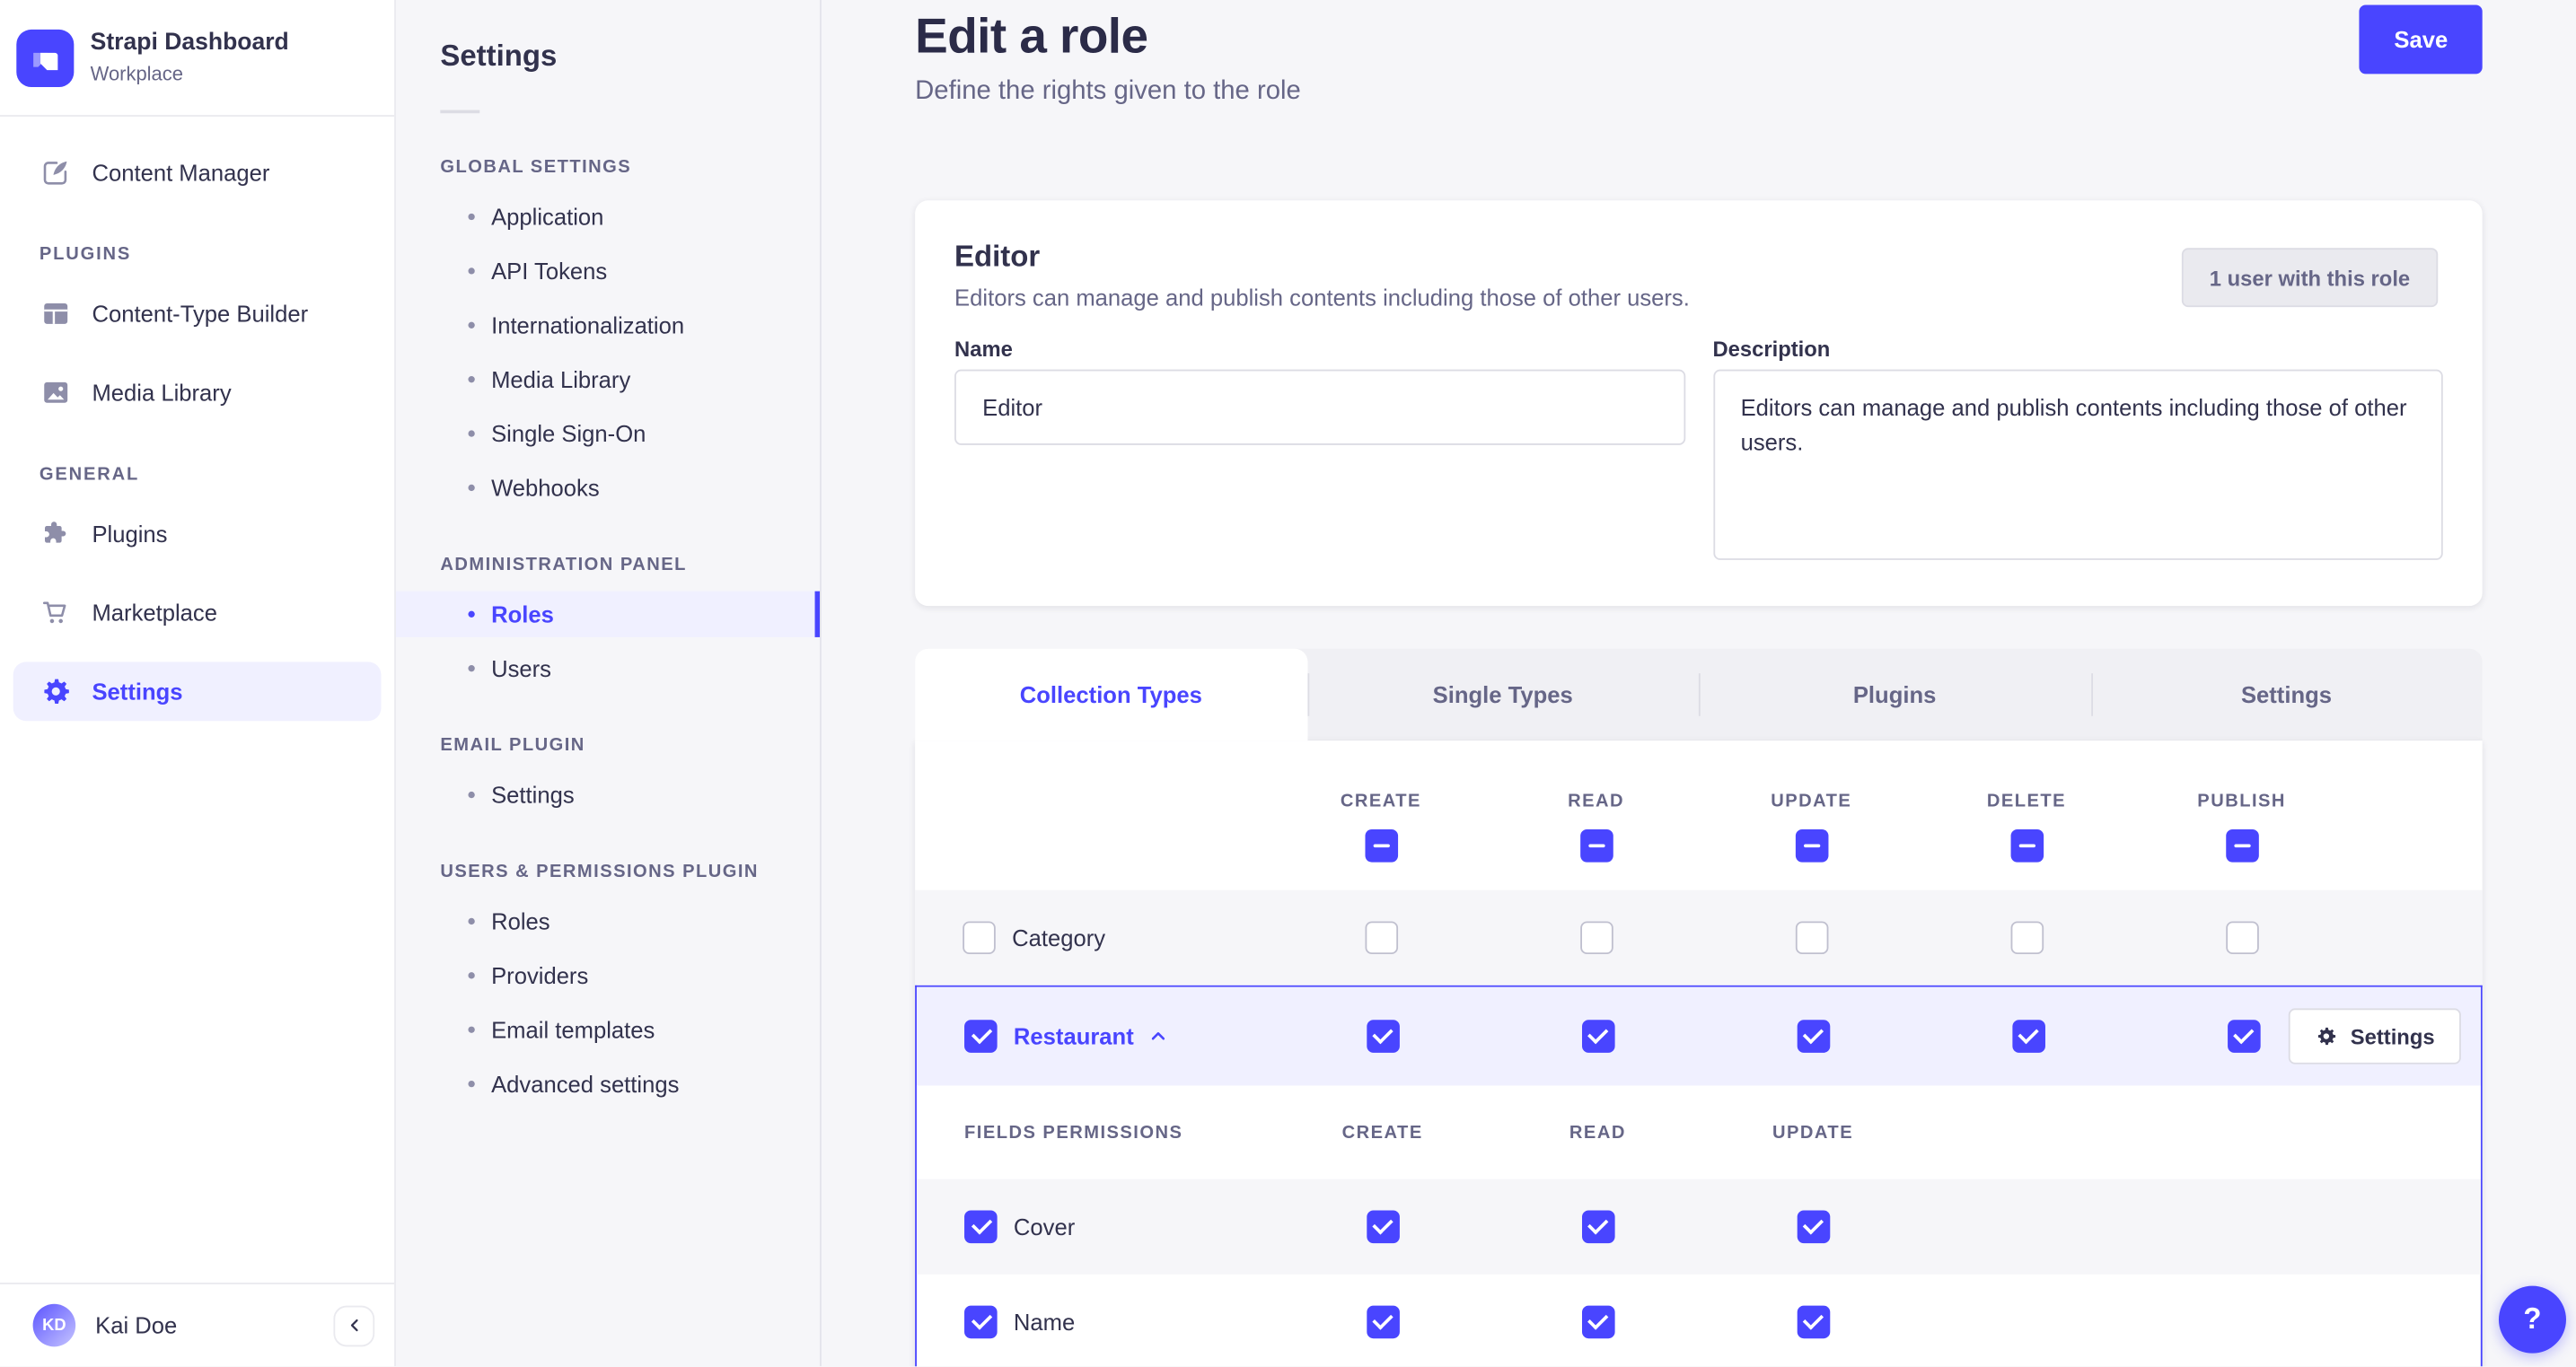  I want to click on name-input, so click(1319, 407).